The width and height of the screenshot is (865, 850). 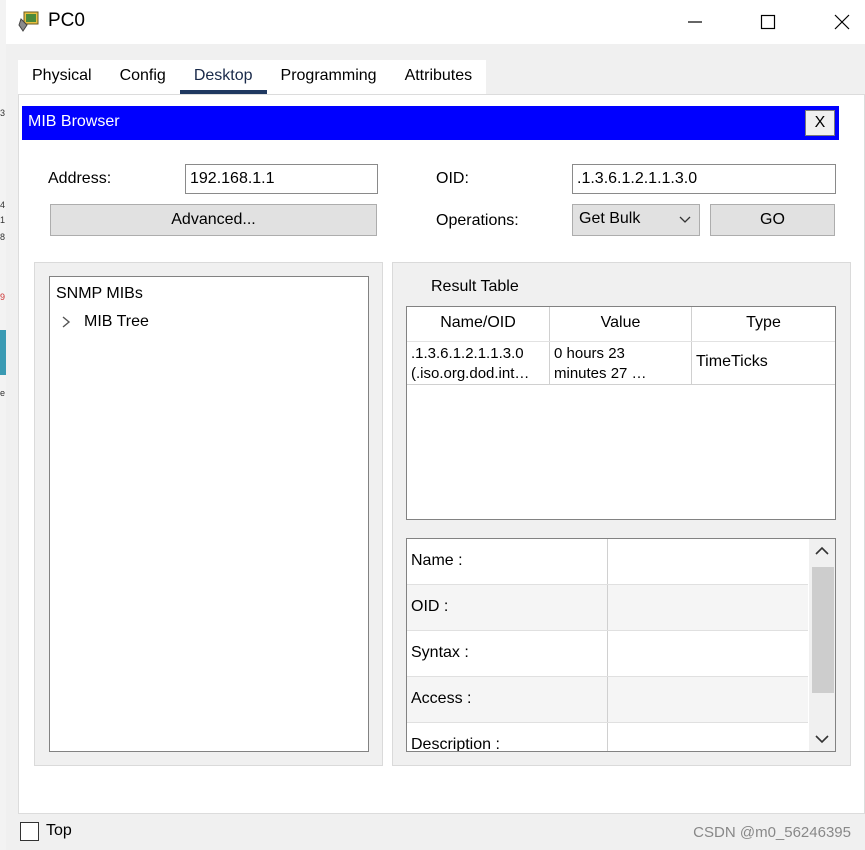 I want to click on column-header-name-oid: Name/OID, so click(x=478, y=324).